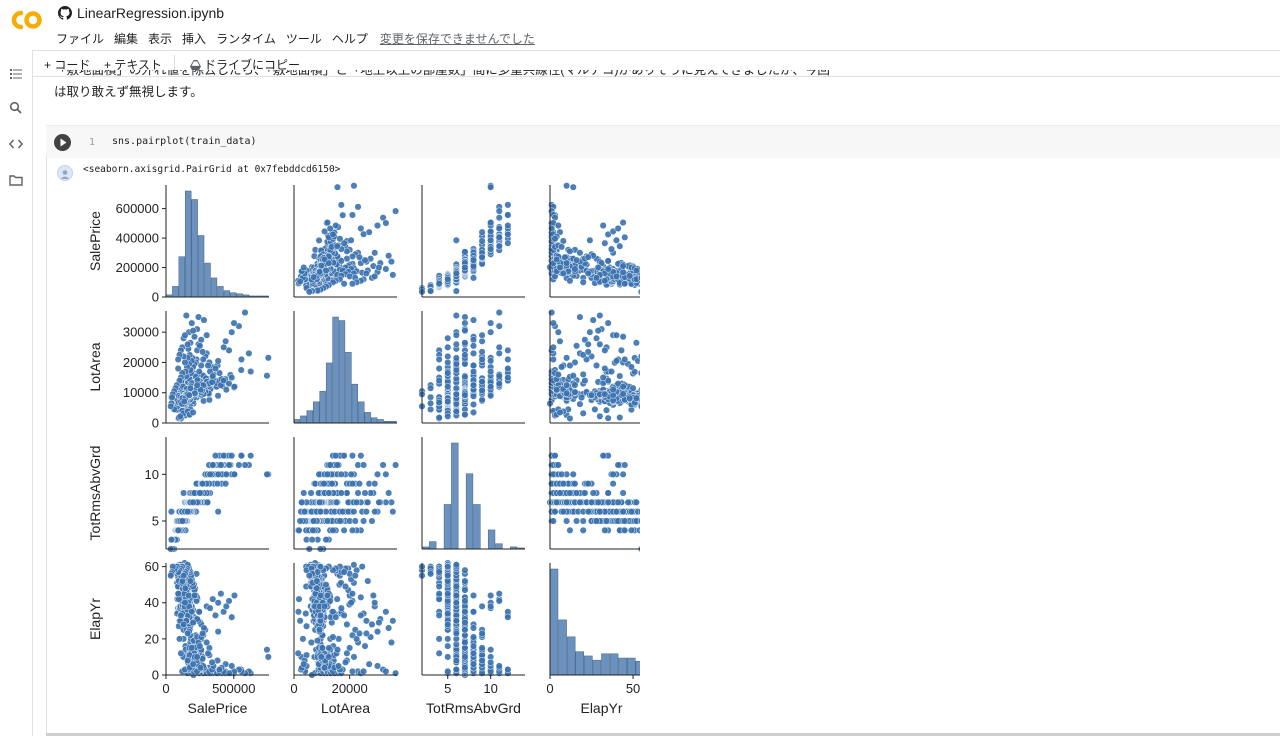 The image size is (1280, 737). What do you see at coordinates (16, 74) in the screenshot?
I see `toc-icon` at bounding box center [16, 74].